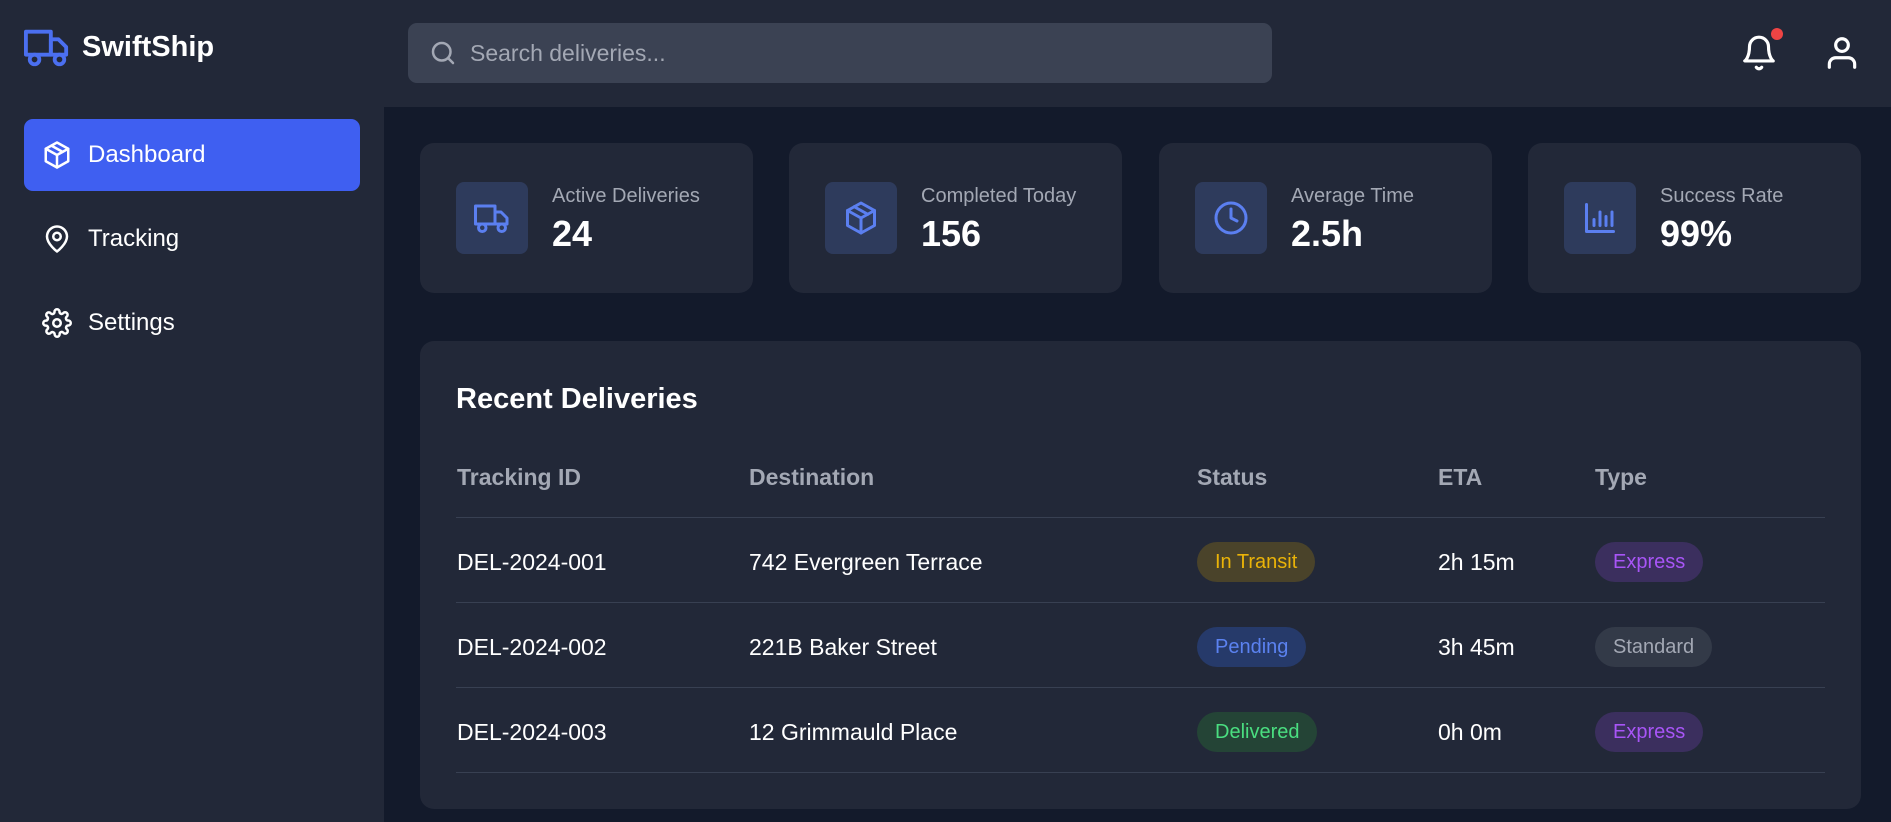 This screenshot has width=1891, height=822. Describe the element at coordinates (1232, 477) in the screenshot. I see `column-header-status: Status` at that location.